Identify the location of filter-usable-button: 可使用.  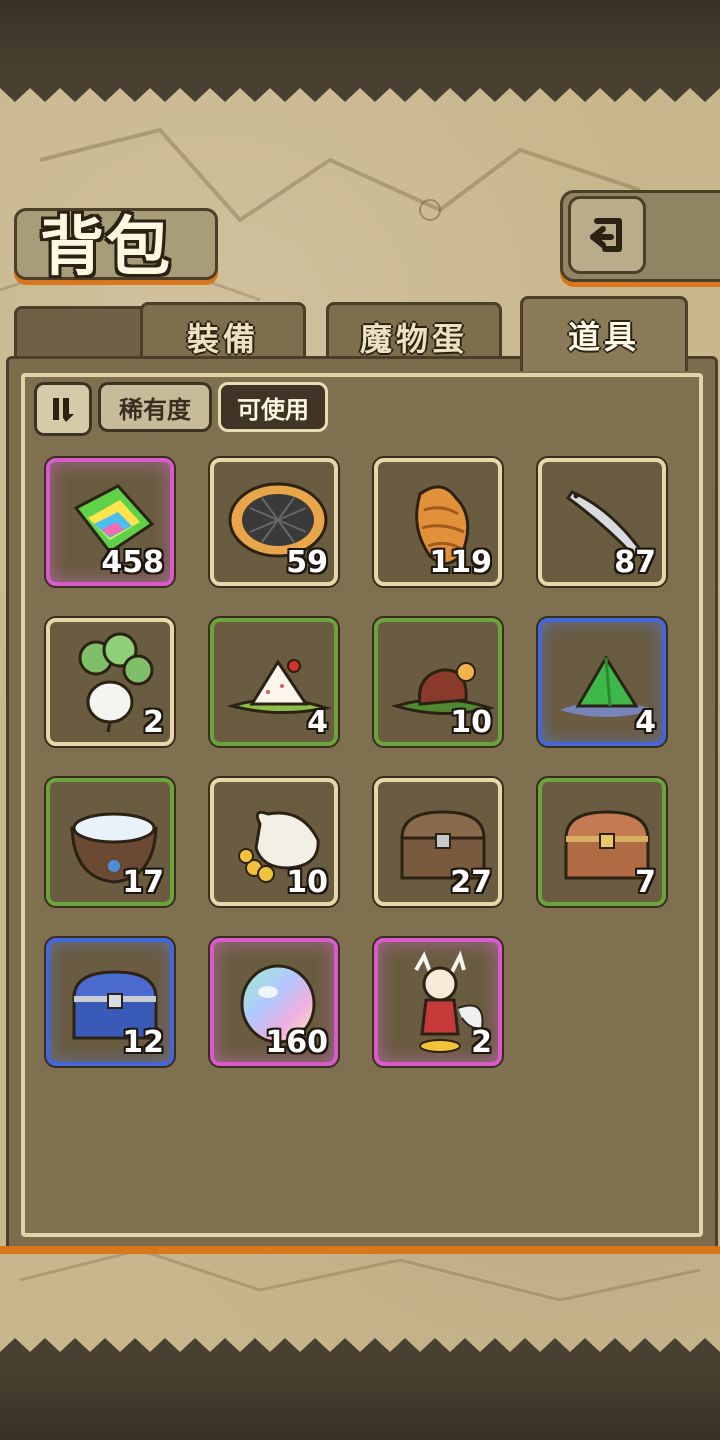
(273, 407).